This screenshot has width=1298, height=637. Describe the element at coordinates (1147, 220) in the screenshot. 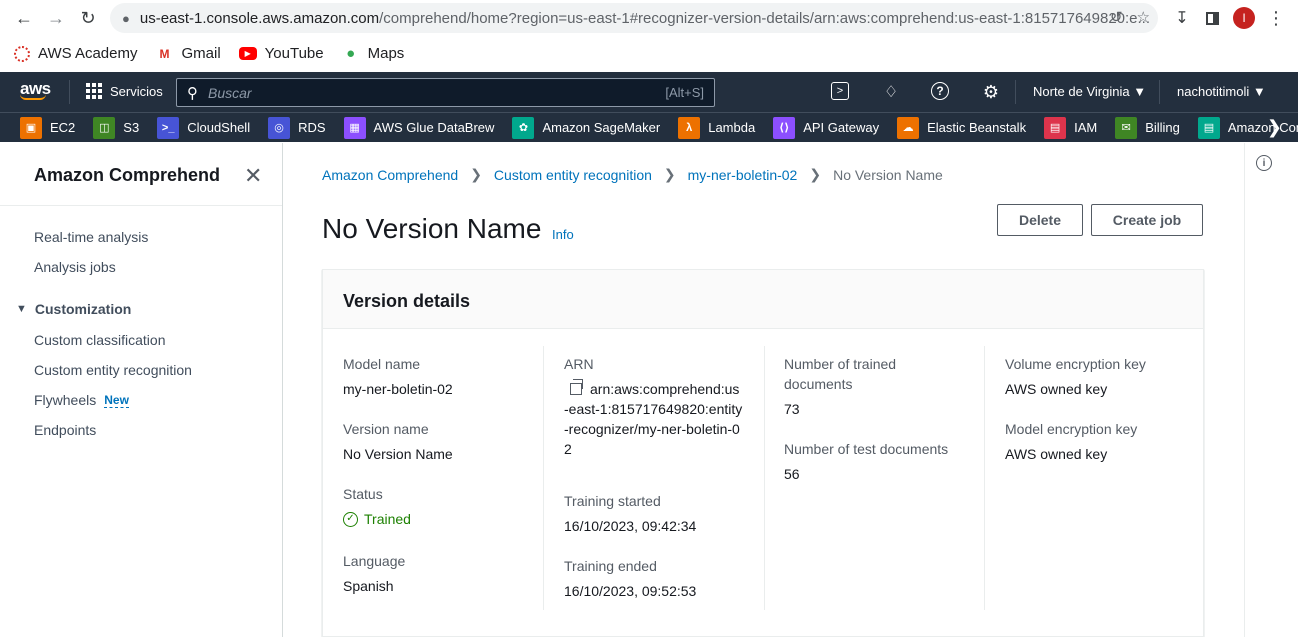

I see `create-job-button: Create job` at that location.